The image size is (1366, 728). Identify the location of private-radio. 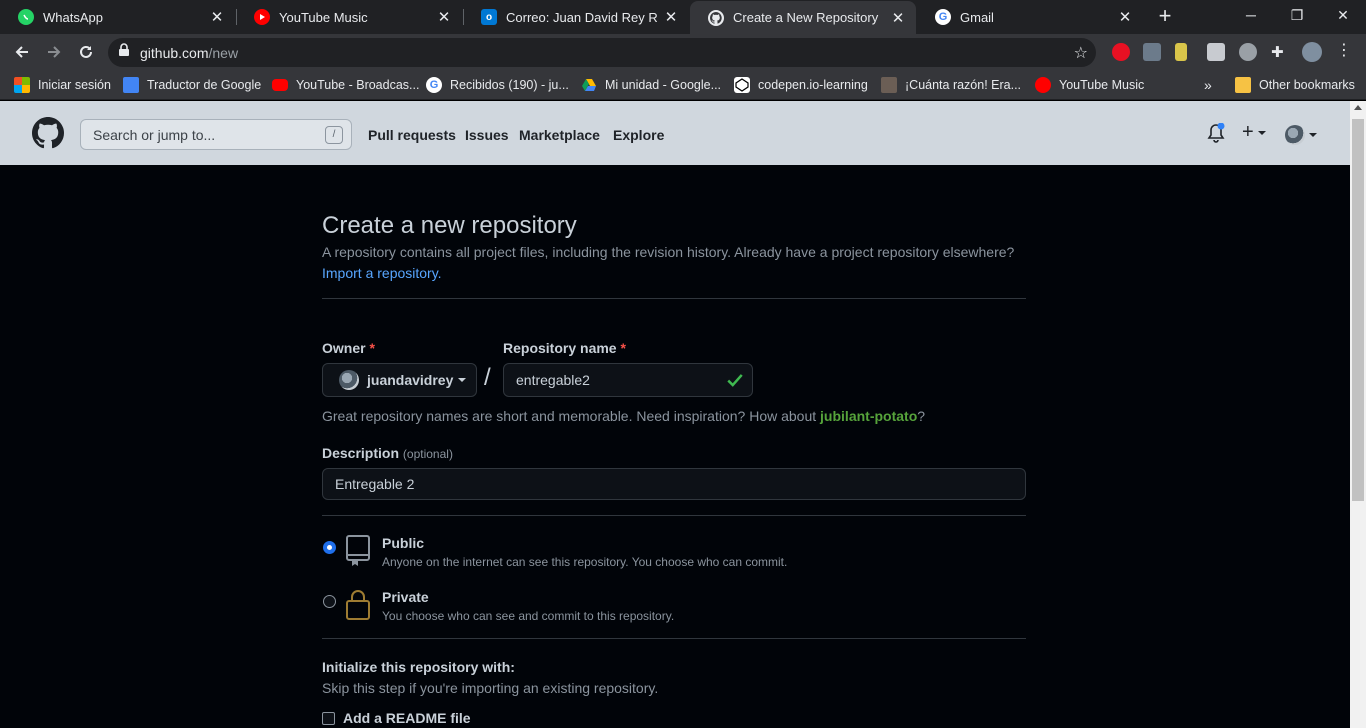
(329, 601).